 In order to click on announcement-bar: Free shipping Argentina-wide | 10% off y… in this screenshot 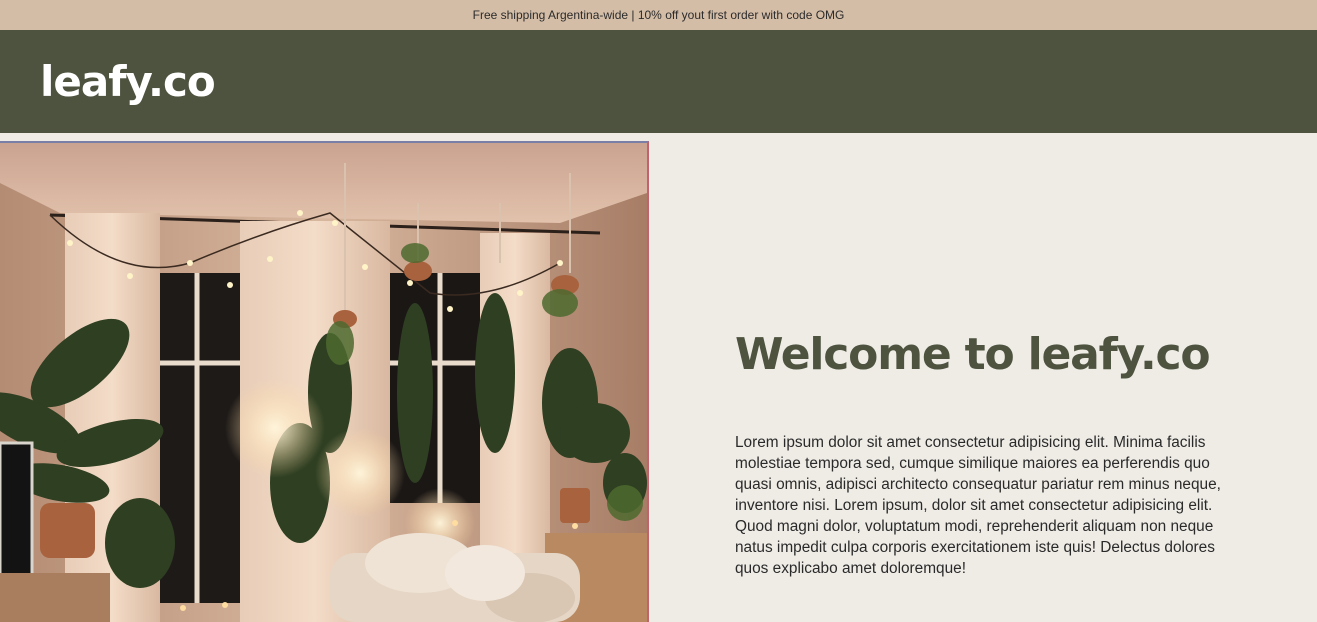, I will do `click(658, 15)`.